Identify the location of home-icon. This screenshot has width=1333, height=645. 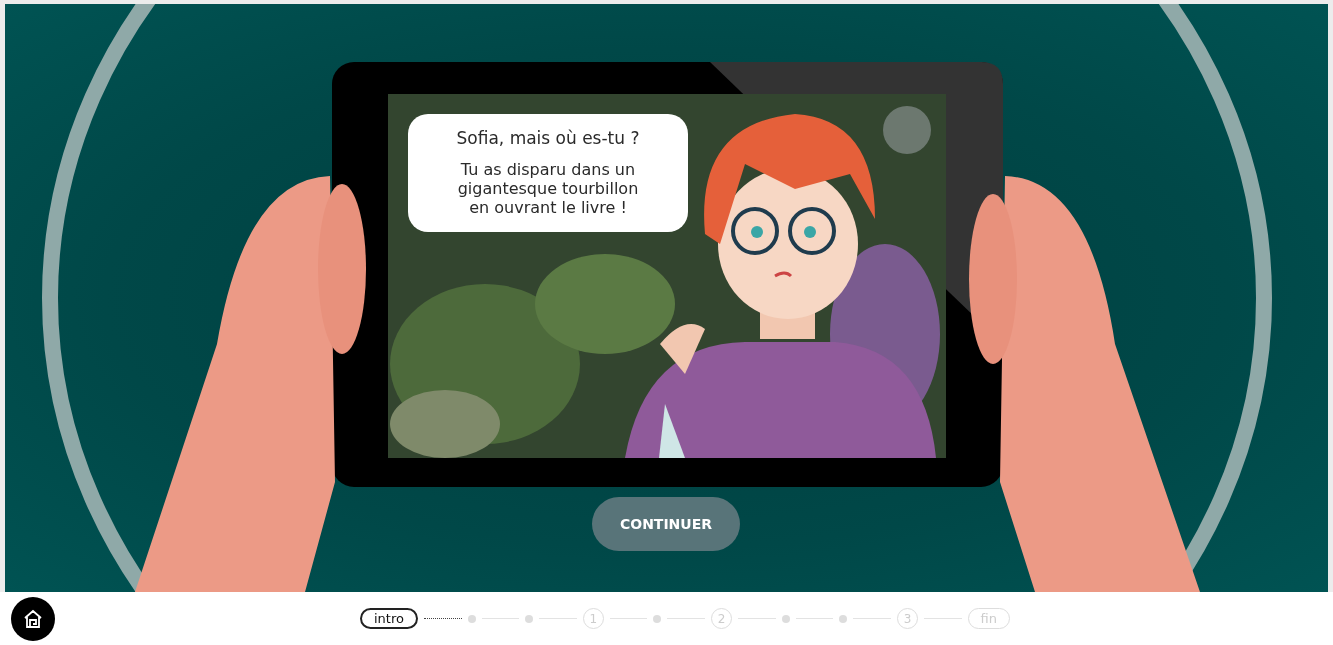
(33, 618).